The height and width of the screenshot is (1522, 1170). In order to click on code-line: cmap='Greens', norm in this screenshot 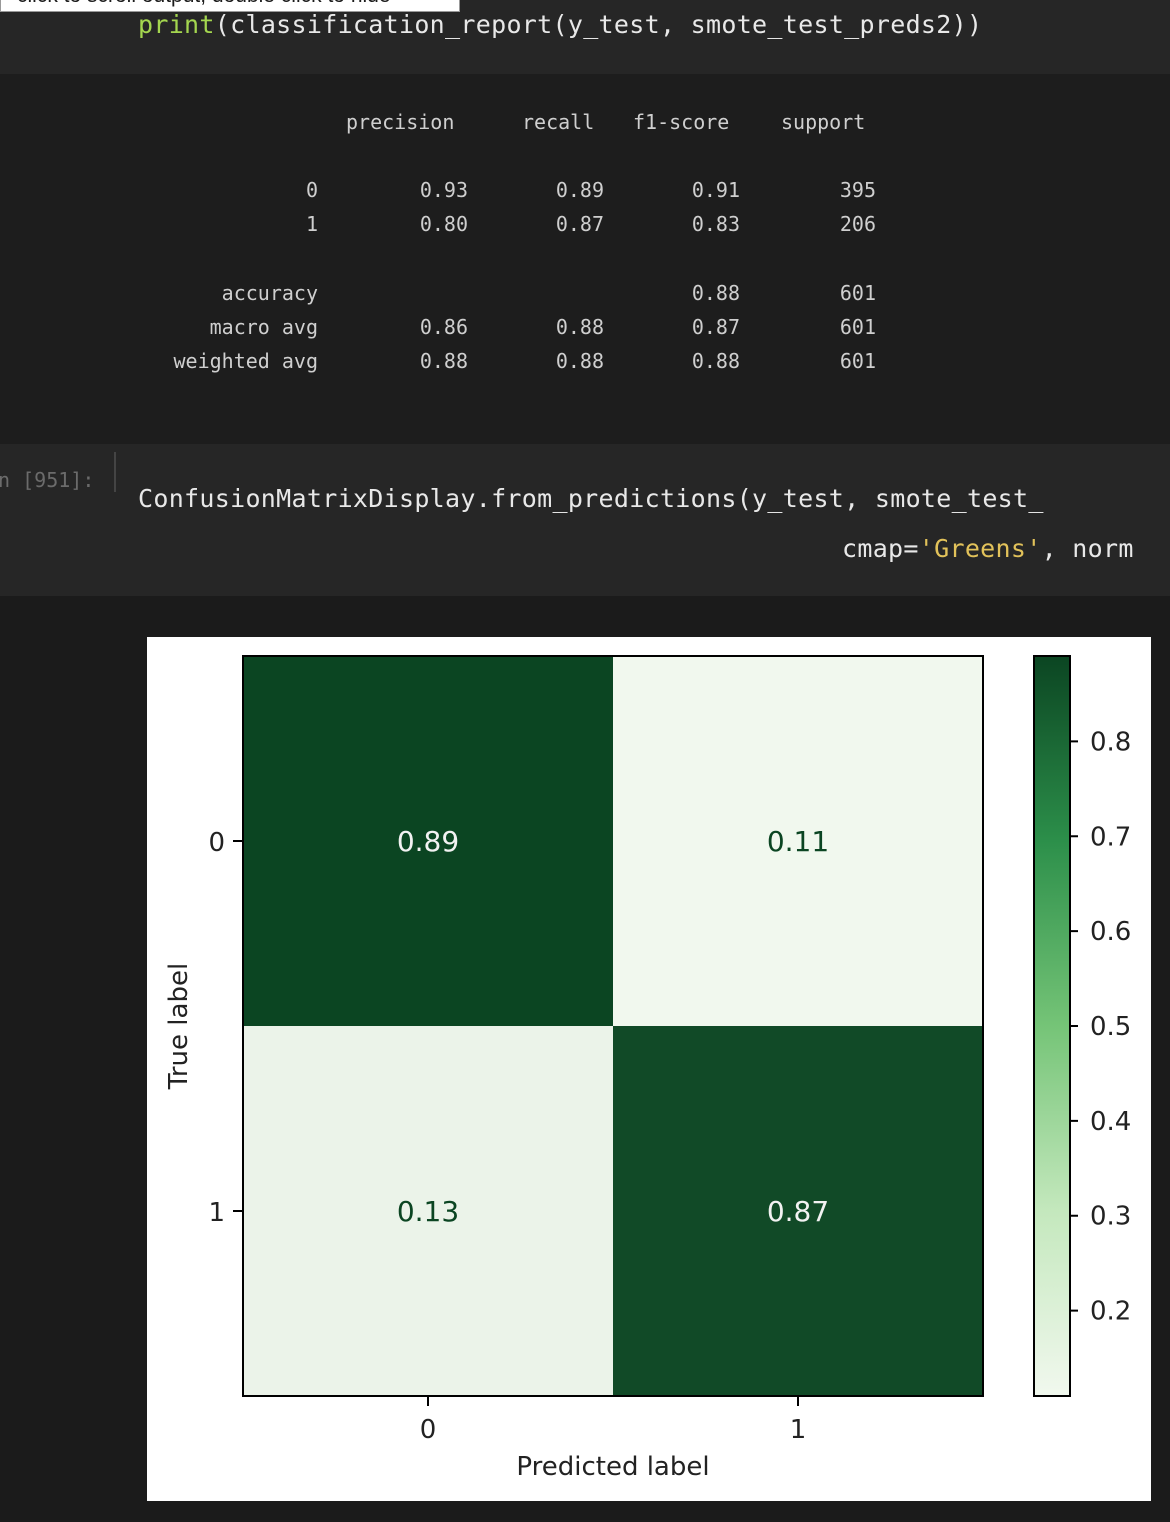, I will do `click(988, 548)`.